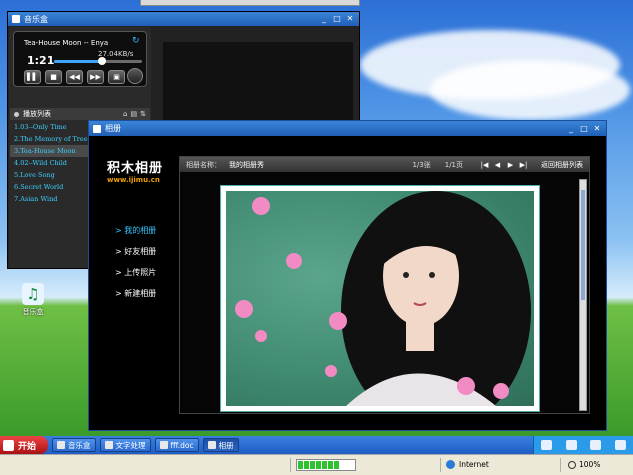 The height and width of the screenshot is (475, 633). Describe the element at coordinates (78, 61) in the screenshot. I see `seek-fill` at that location.